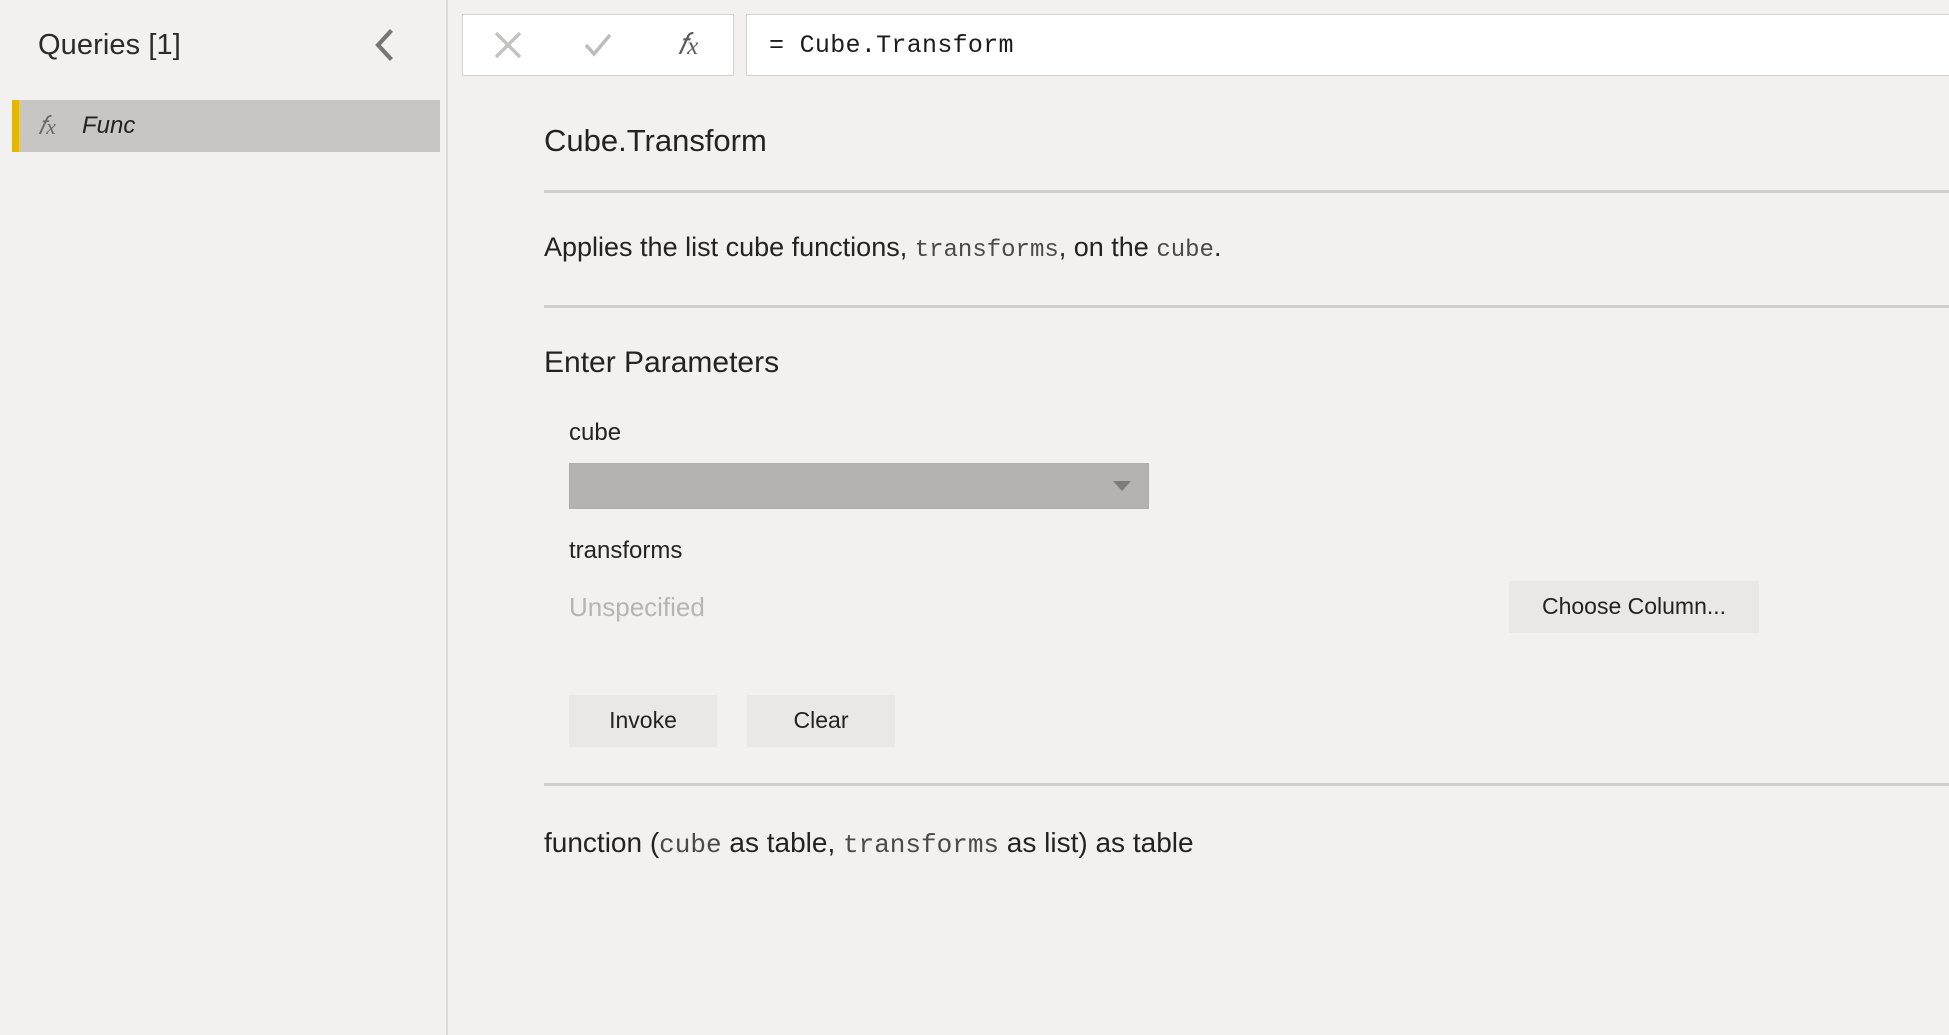  Describe the element at coordinates (1259, 463) in the screenshot. I see `parameter-cube: cube` at that location.